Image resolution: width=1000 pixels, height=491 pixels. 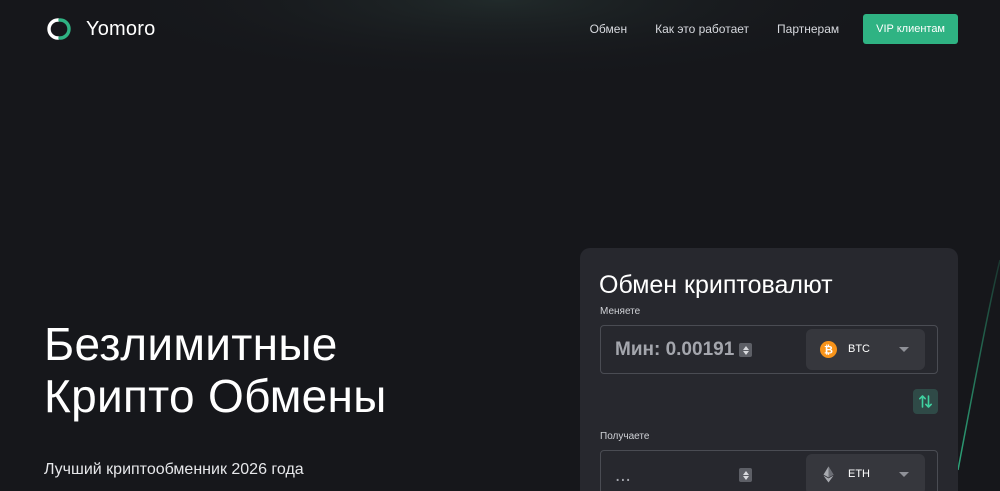 I want to click on ethereum-icon, so click(x=828, y=474).